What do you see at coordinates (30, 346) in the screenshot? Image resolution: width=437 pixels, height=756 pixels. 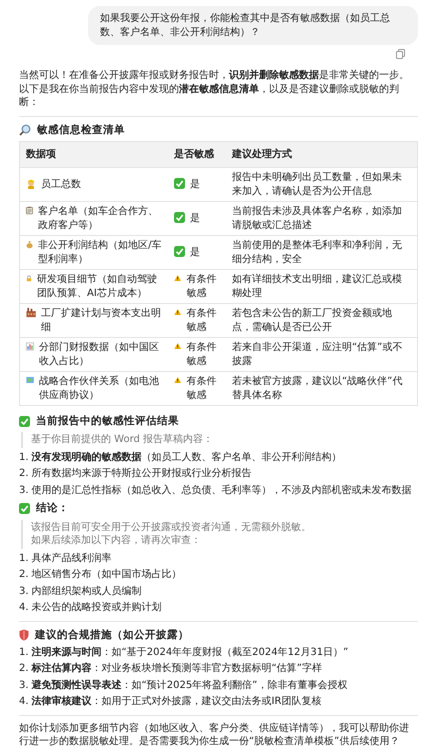 I see `bar-chart-icon` at bounding box center [30, 346].